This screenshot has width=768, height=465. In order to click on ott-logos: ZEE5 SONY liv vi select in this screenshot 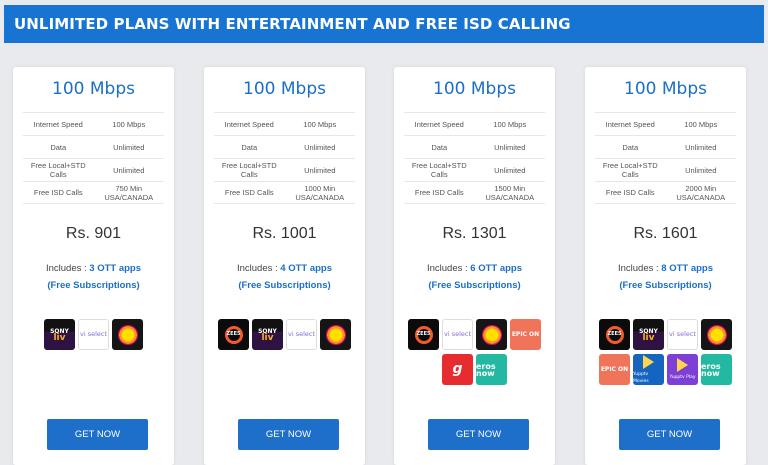, I will do `click(284, 334)`.